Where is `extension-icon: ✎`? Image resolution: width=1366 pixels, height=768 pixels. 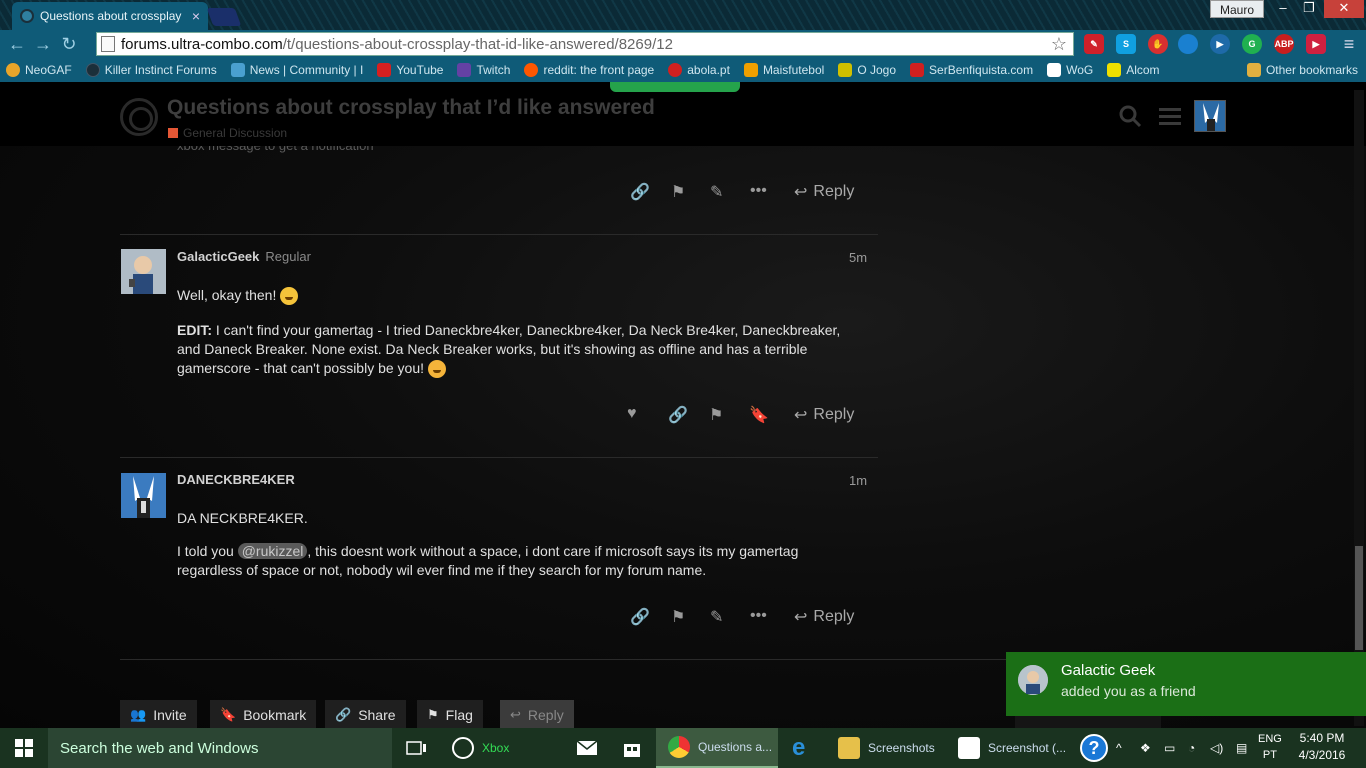
extension-icon: ✎ is located at coordinates (1094, 44).